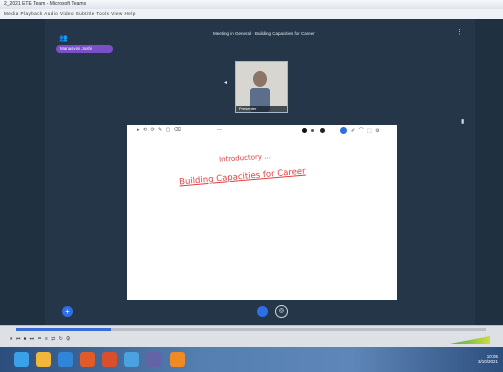  What do you see at coordinates (281, 311) in the screenshot?
I see `camera-button: ◎` at bounding box center [281, 311].